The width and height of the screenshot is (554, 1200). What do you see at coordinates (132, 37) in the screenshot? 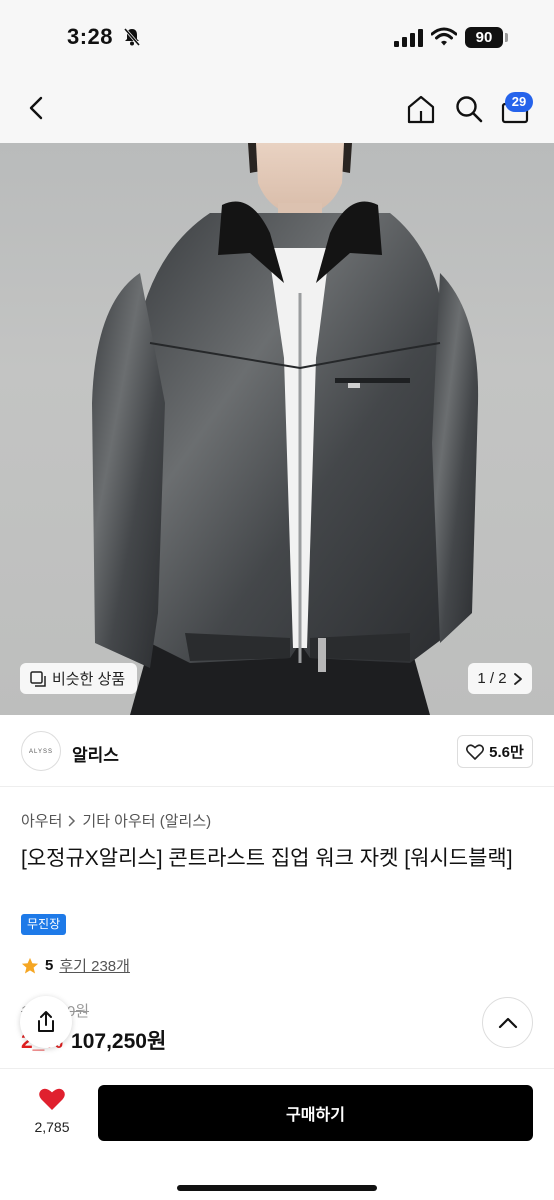
I see `bell-slash-icon` at bounding box center [132, 37].